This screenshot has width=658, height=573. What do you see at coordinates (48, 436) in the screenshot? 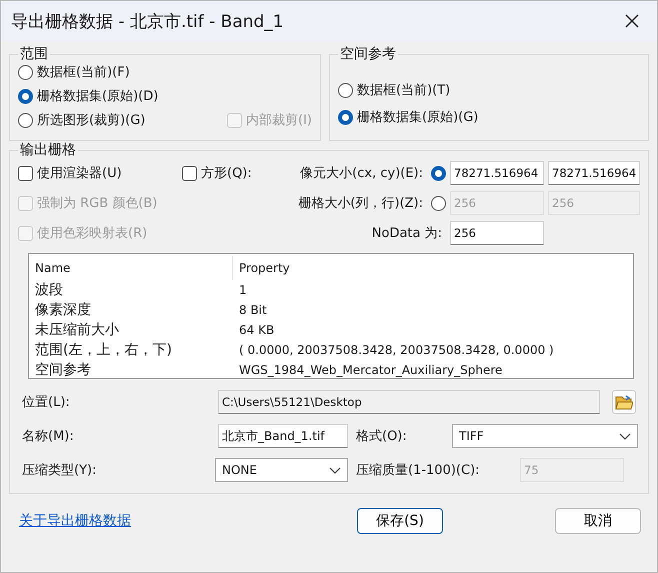
I see `field-label: 名称(M):` at bounding box center [48, 436].